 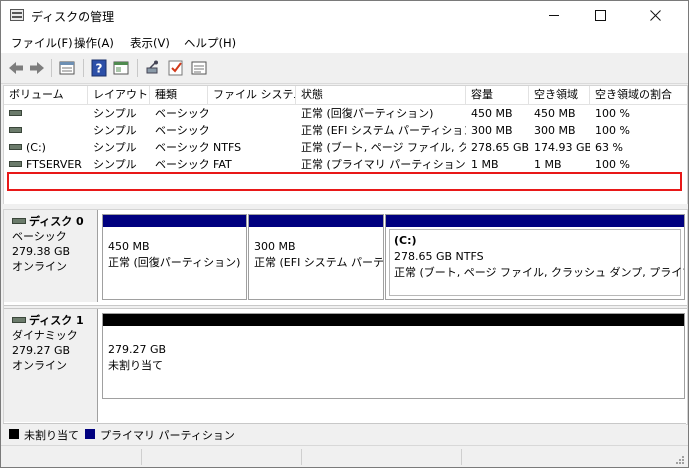 I want to click on disk-info-0: ディスク 0 ベーシック 279.38 GB オンライン, so click(x=51, y=256).